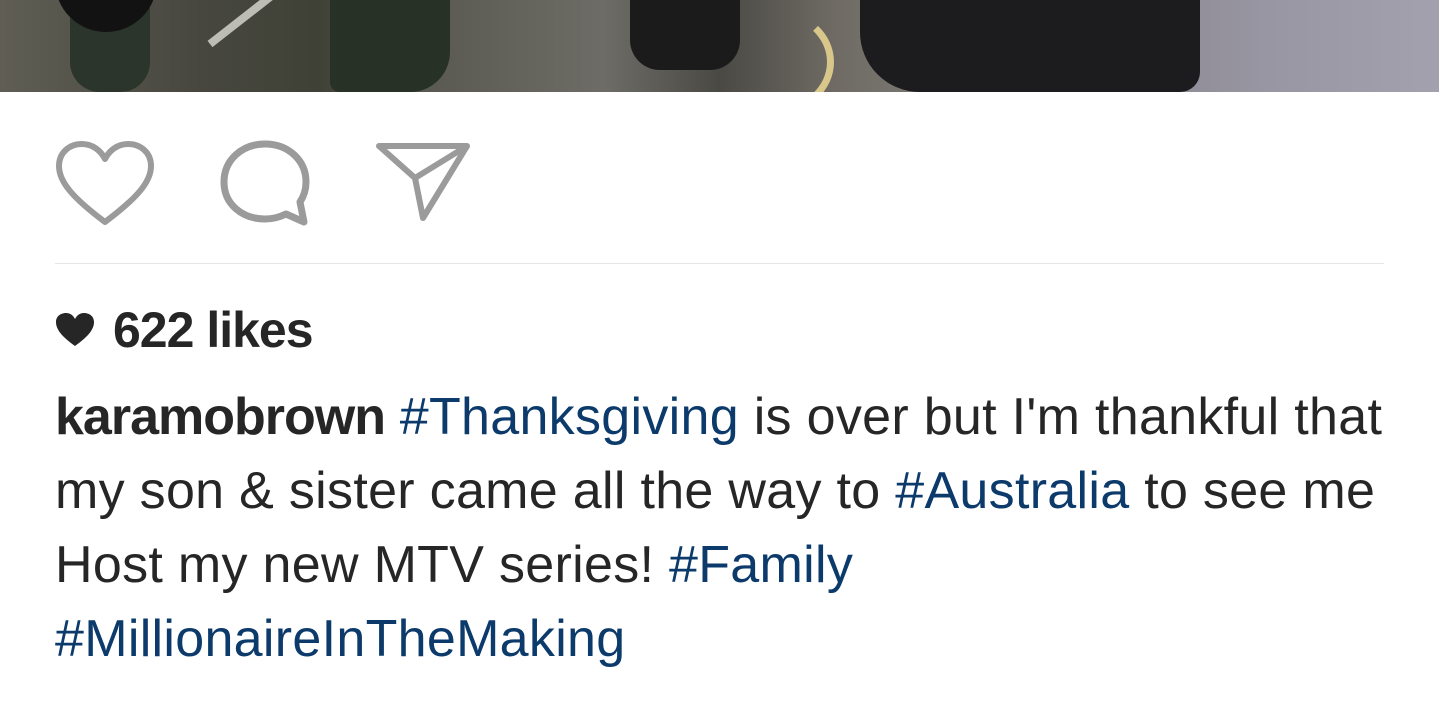  Describe the element at coordinates (569, 417) in the screenshot. I see `hashtag-link: #Thanksgiving` at that location.